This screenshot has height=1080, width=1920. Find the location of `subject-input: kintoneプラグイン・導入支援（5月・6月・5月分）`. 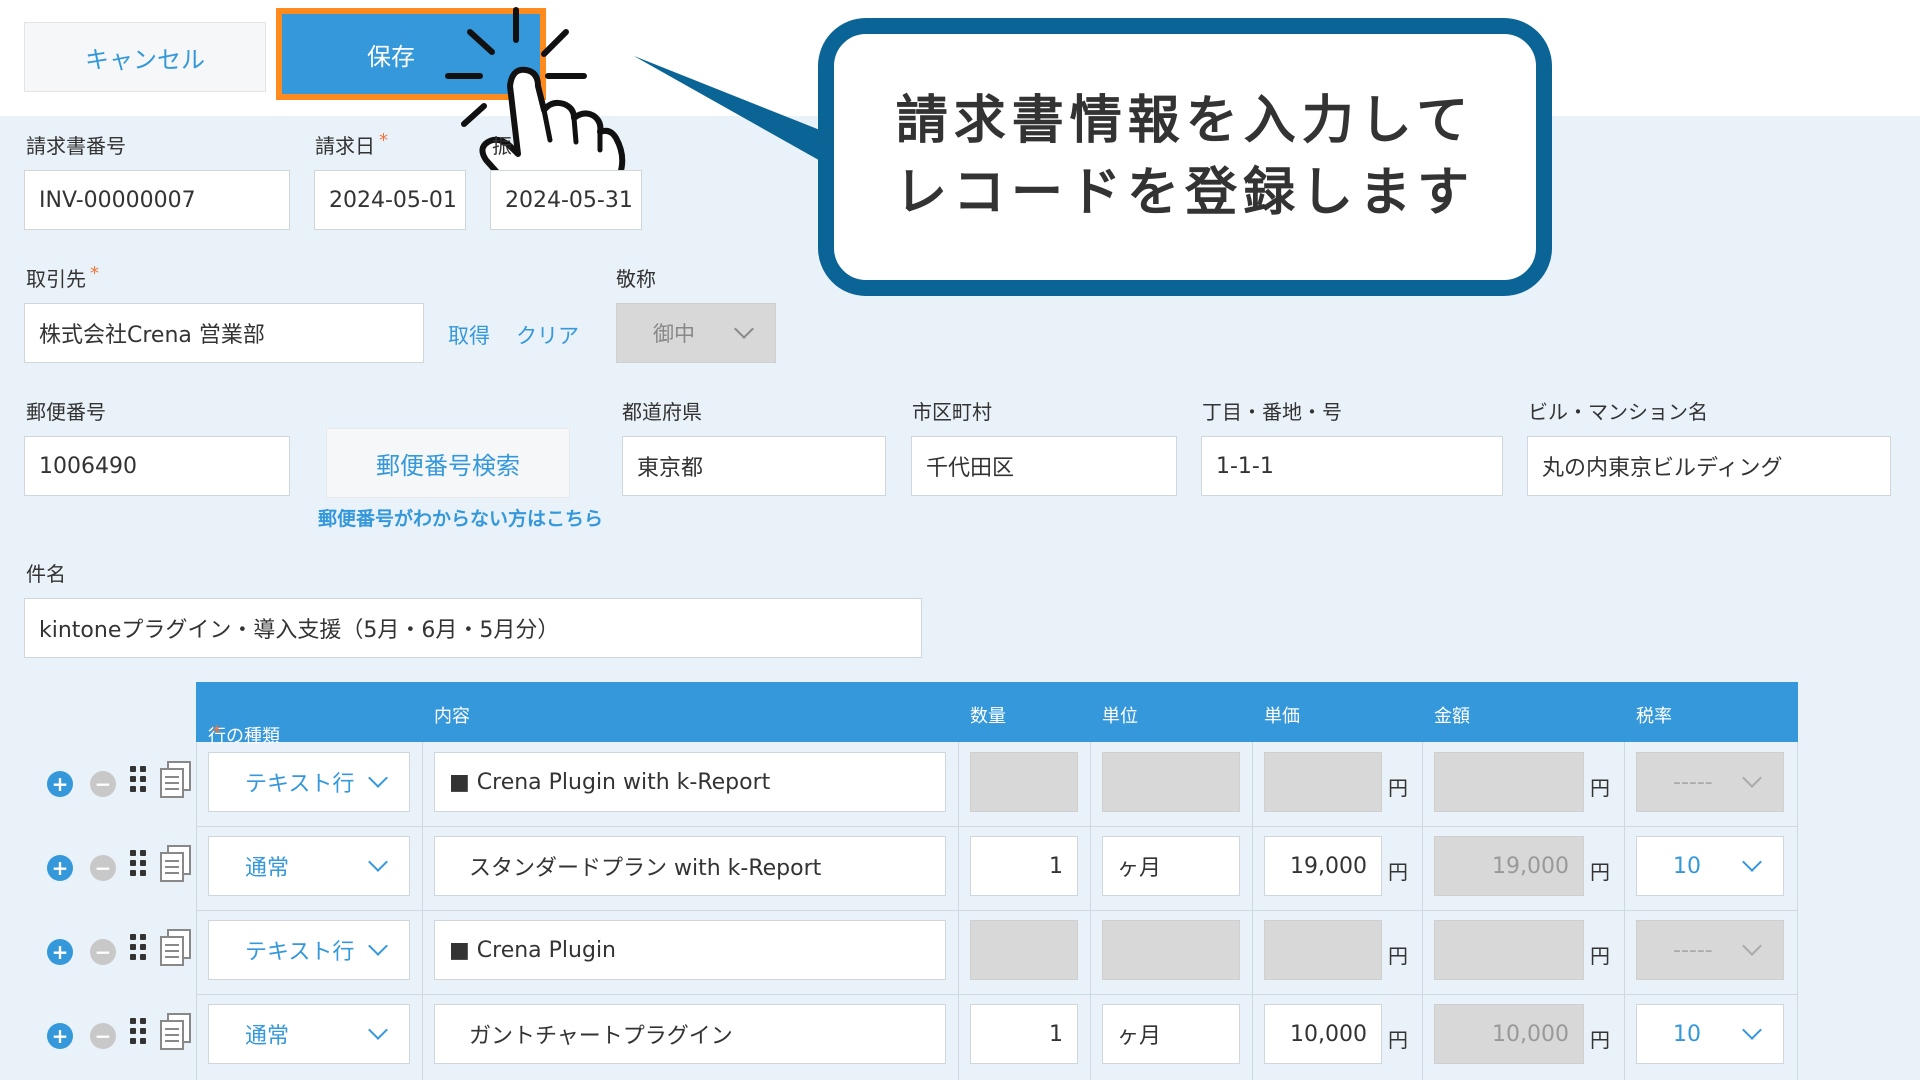

subject-input: kintoneプラグイン・導入支援（5月・6月・5月分） is located at coordinates (473, 628).